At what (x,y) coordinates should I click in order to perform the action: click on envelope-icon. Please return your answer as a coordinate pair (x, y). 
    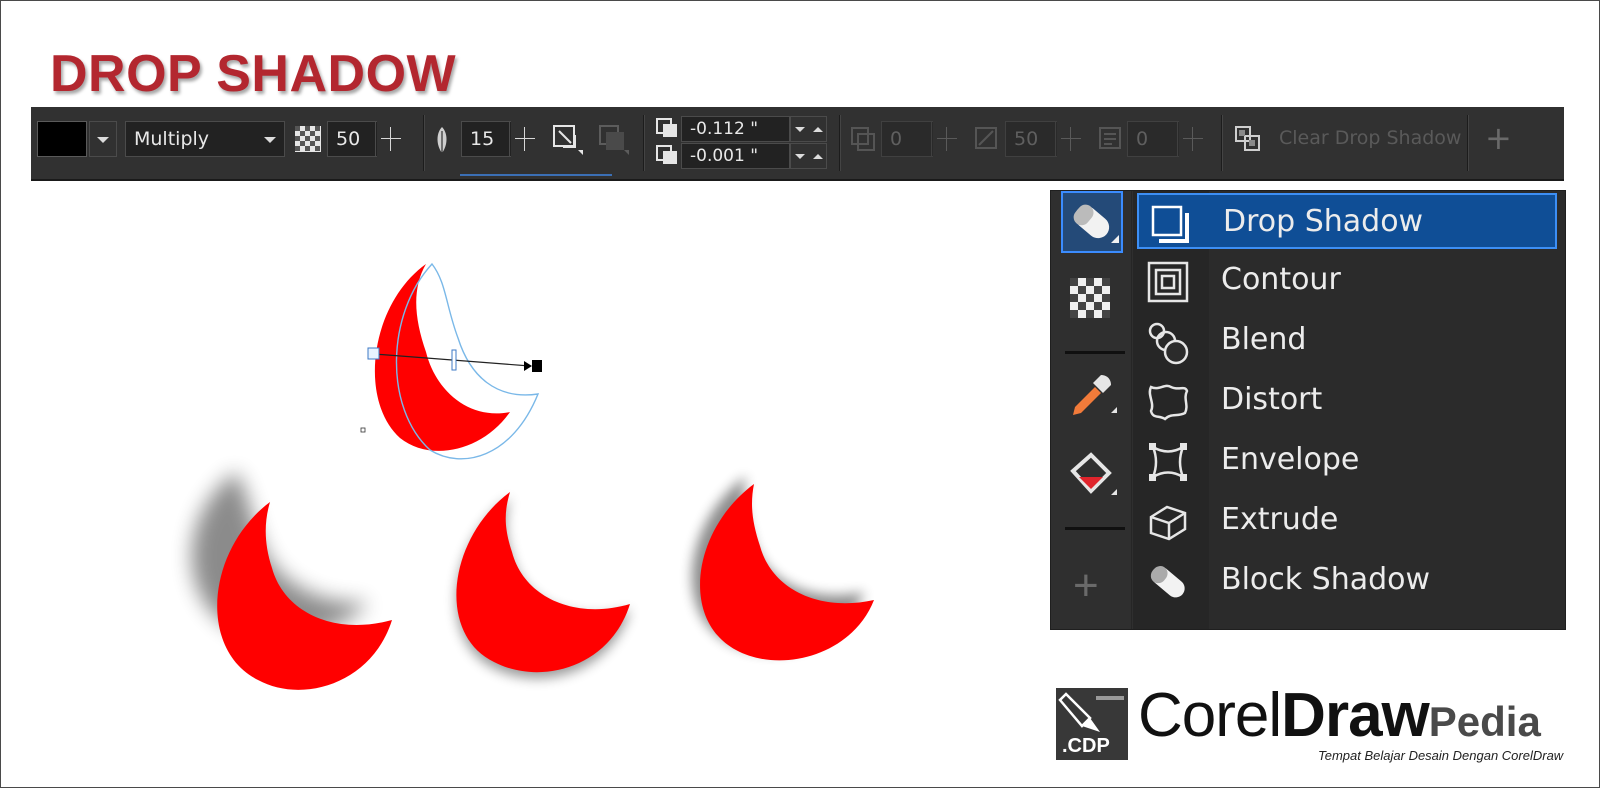
    Looking at the image, I should click on (1168, 462).